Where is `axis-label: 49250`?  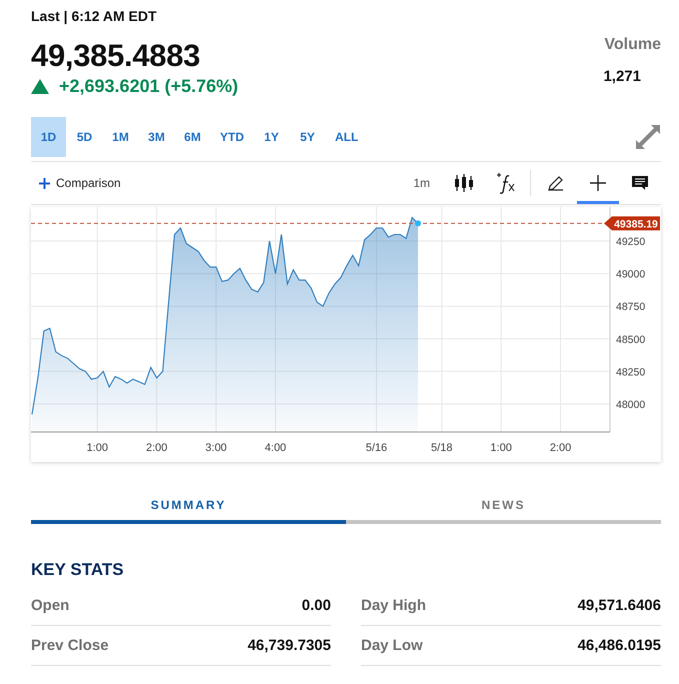 axis-label: 49250 is located at coordinates (631, 242).